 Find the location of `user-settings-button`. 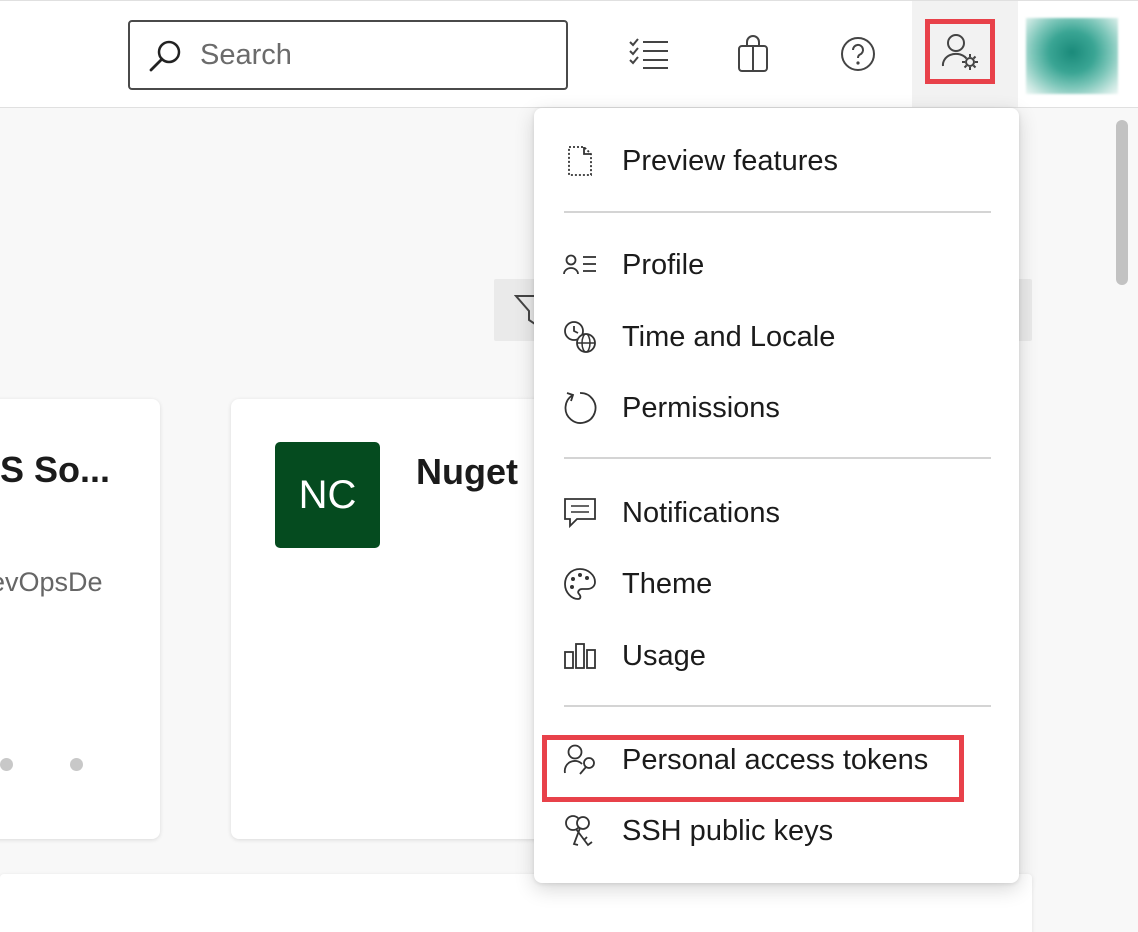

user-settings-button is located at coordinates (960, 51).